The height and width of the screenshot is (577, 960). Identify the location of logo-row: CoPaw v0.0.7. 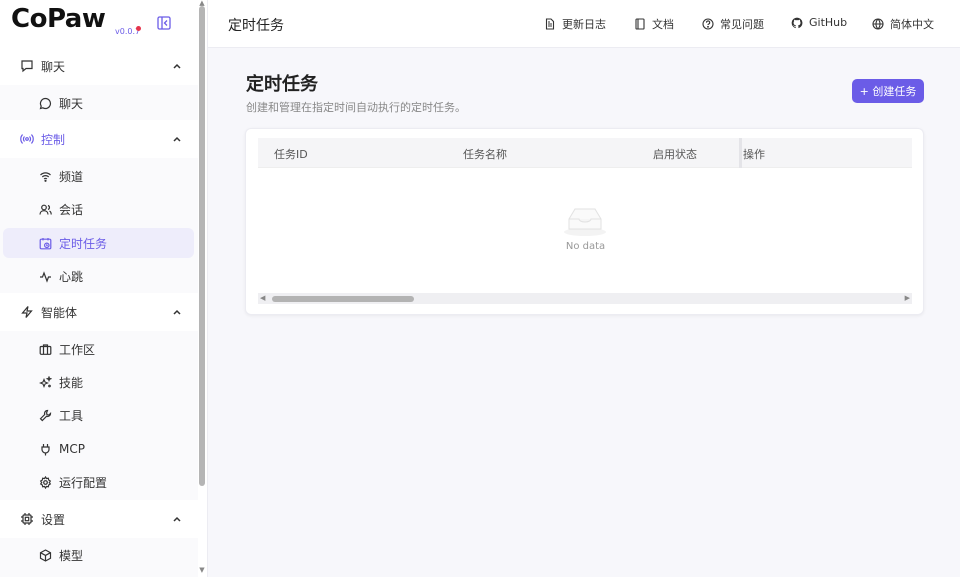
(99, 24).